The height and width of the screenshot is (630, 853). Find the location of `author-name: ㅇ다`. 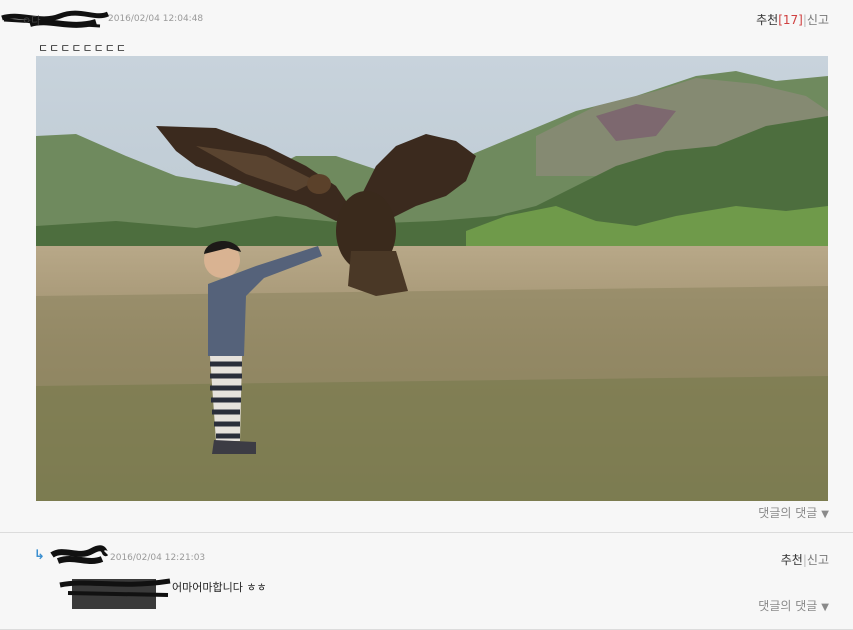

author-name: ㅇ다 is located at coordinates (31, 19).